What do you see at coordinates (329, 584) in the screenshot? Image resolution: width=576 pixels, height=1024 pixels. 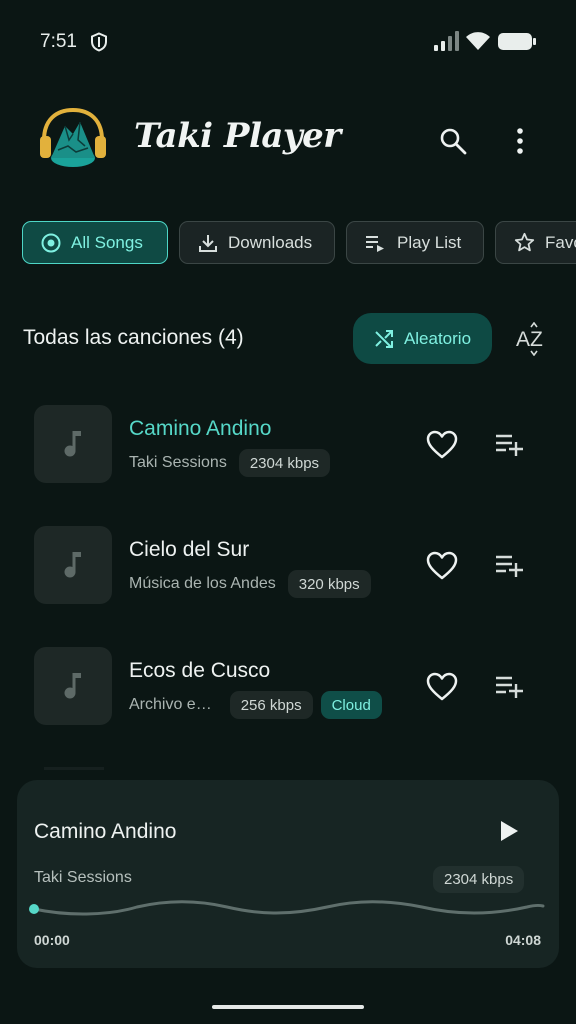 I see `bitrate-badge: 320 kbps` at bounding box center [329, 584].